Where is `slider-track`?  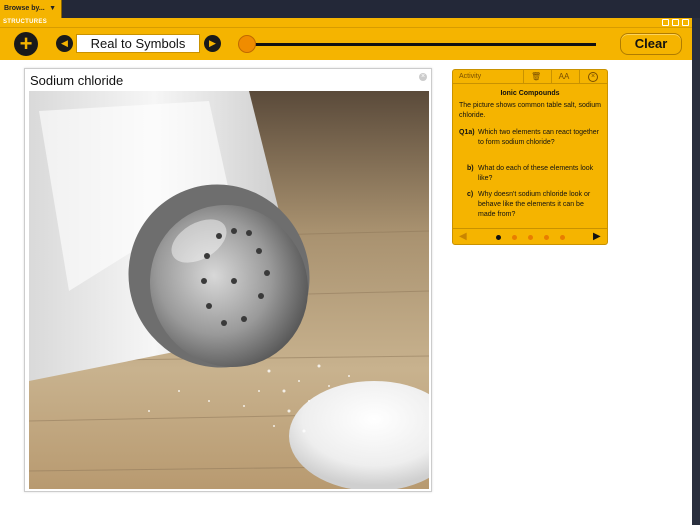
slider-track is located at coordinates (421, 44).